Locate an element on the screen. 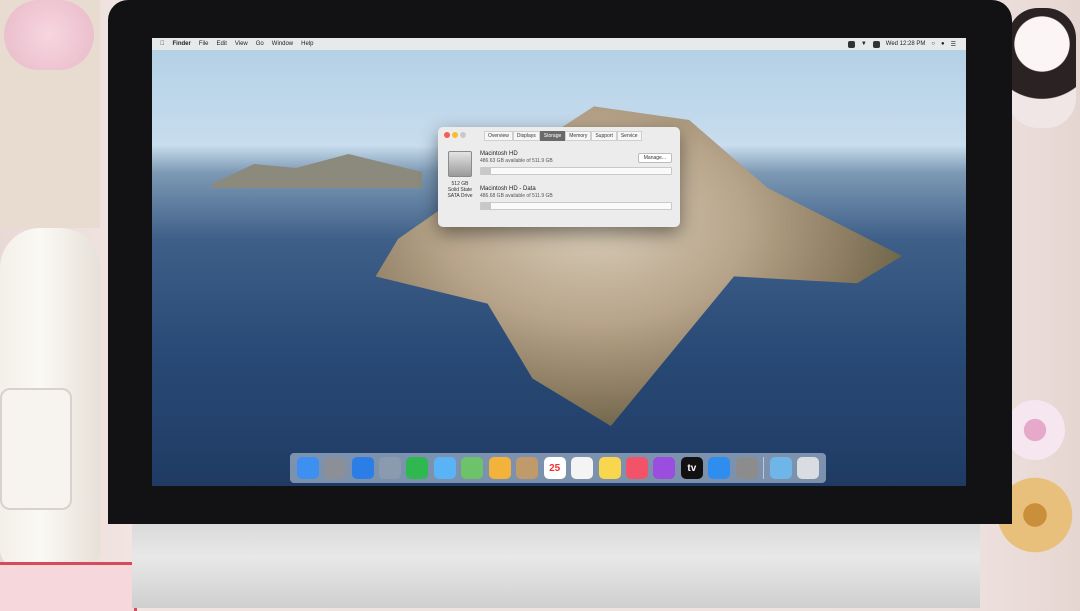 This screenshot has width=1080, height=611. reminders-icon is located at coordinates (582, 468).